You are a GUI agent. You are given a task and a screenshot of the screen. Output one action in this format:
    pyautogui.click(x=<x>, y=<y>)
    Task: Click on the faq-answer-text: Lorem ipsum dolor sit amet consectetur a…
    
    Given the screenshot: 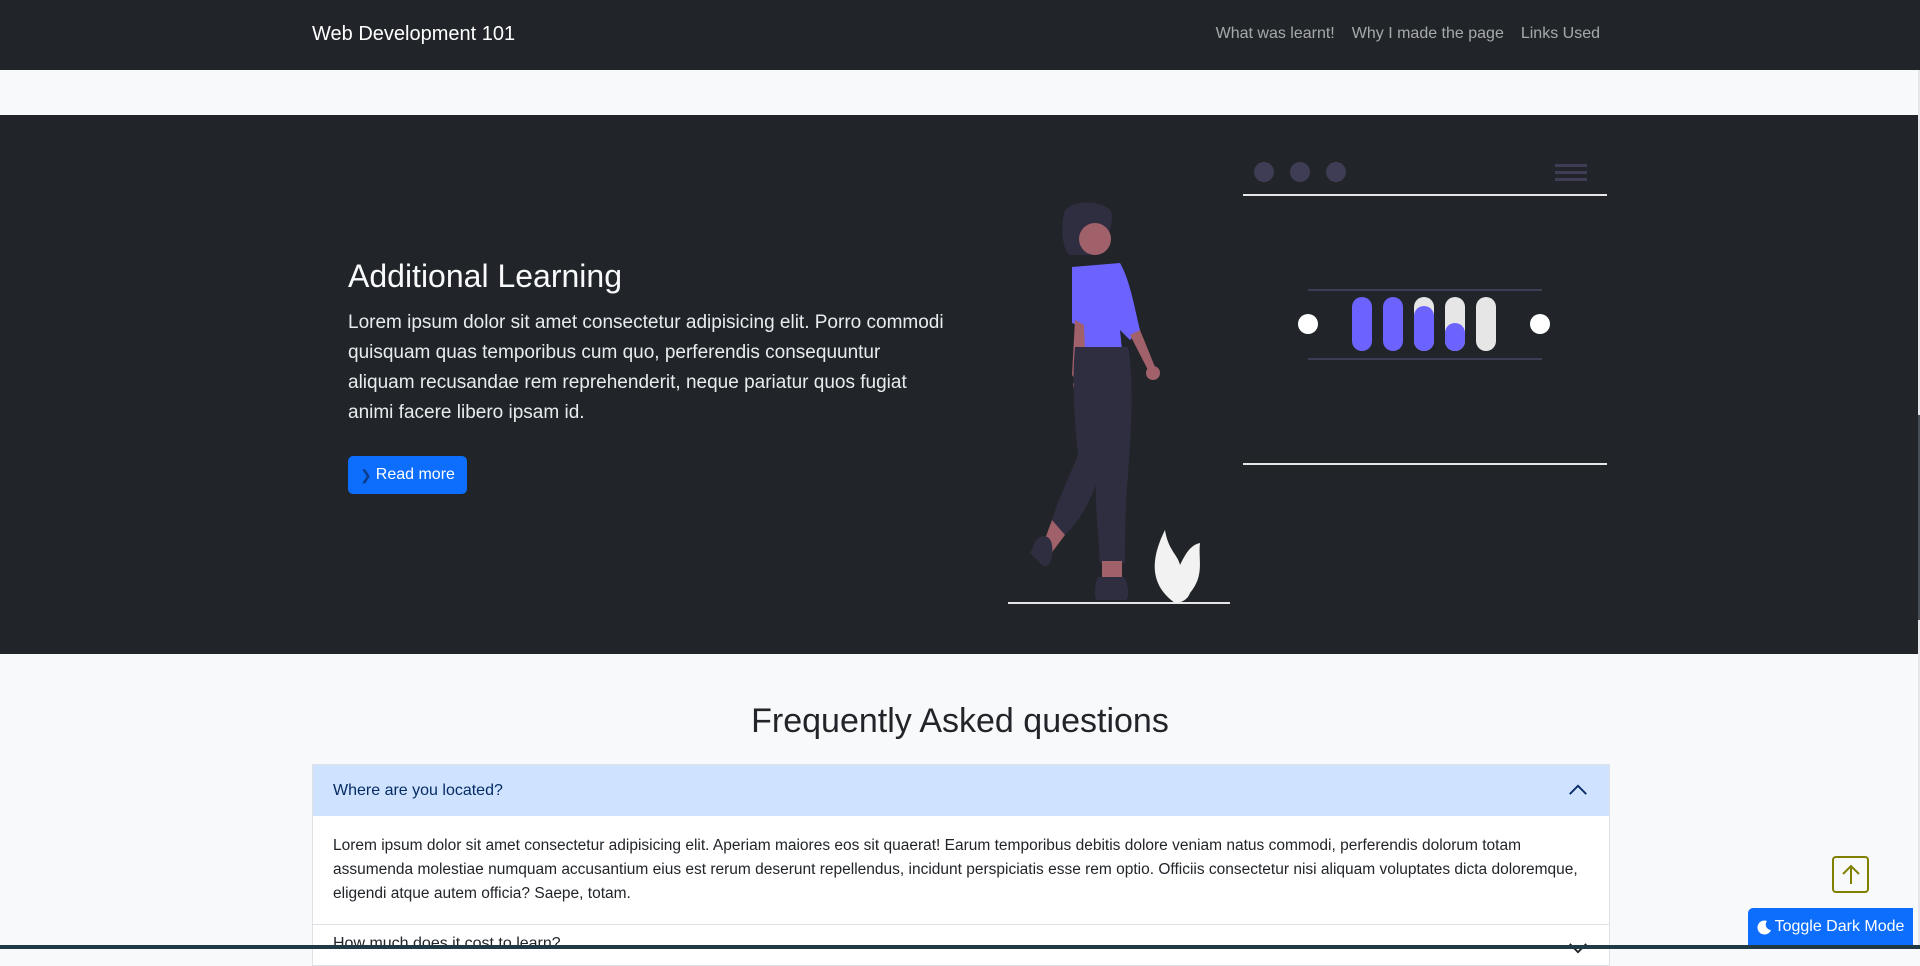 What is the action you would take?
    pyautogui.click(x=955, y=869)
    